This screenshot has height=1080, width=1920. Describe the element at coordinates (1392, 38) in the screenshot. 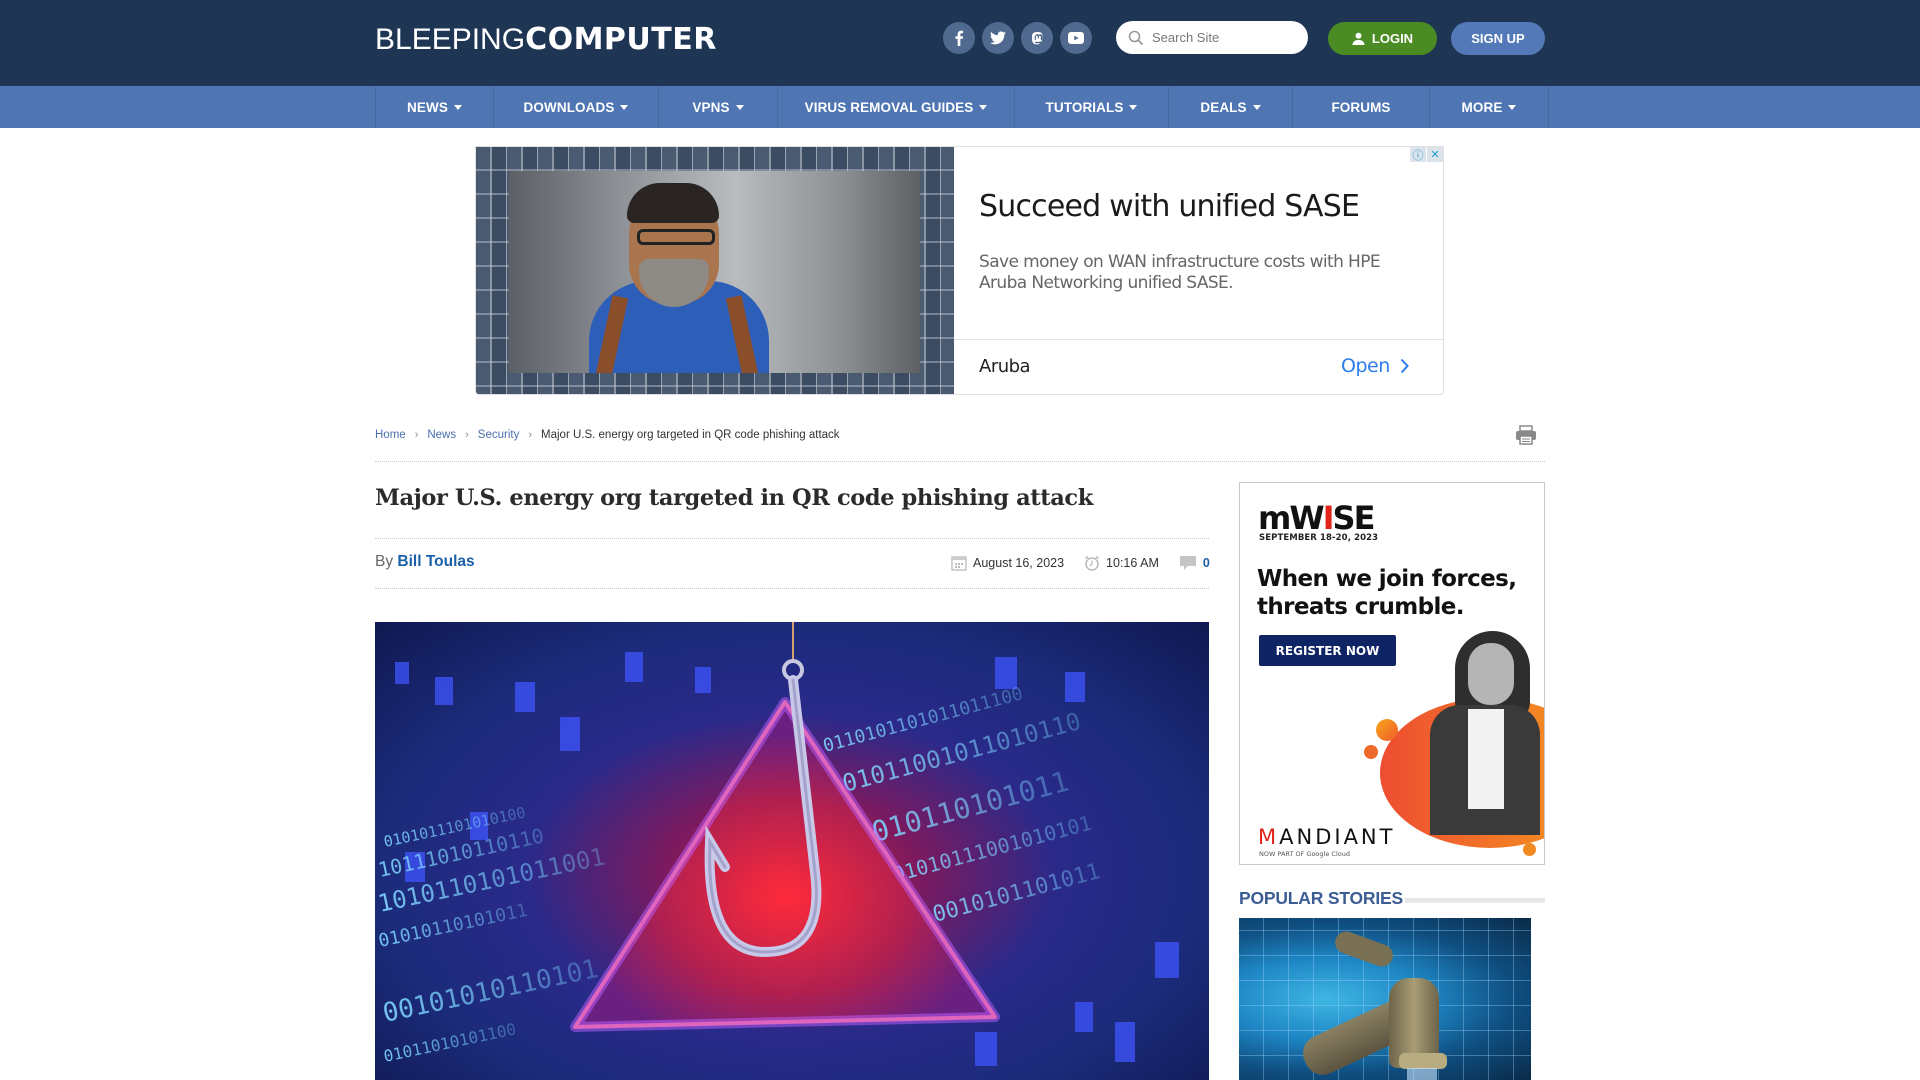

I see `login-label: LOGIN` at that location.